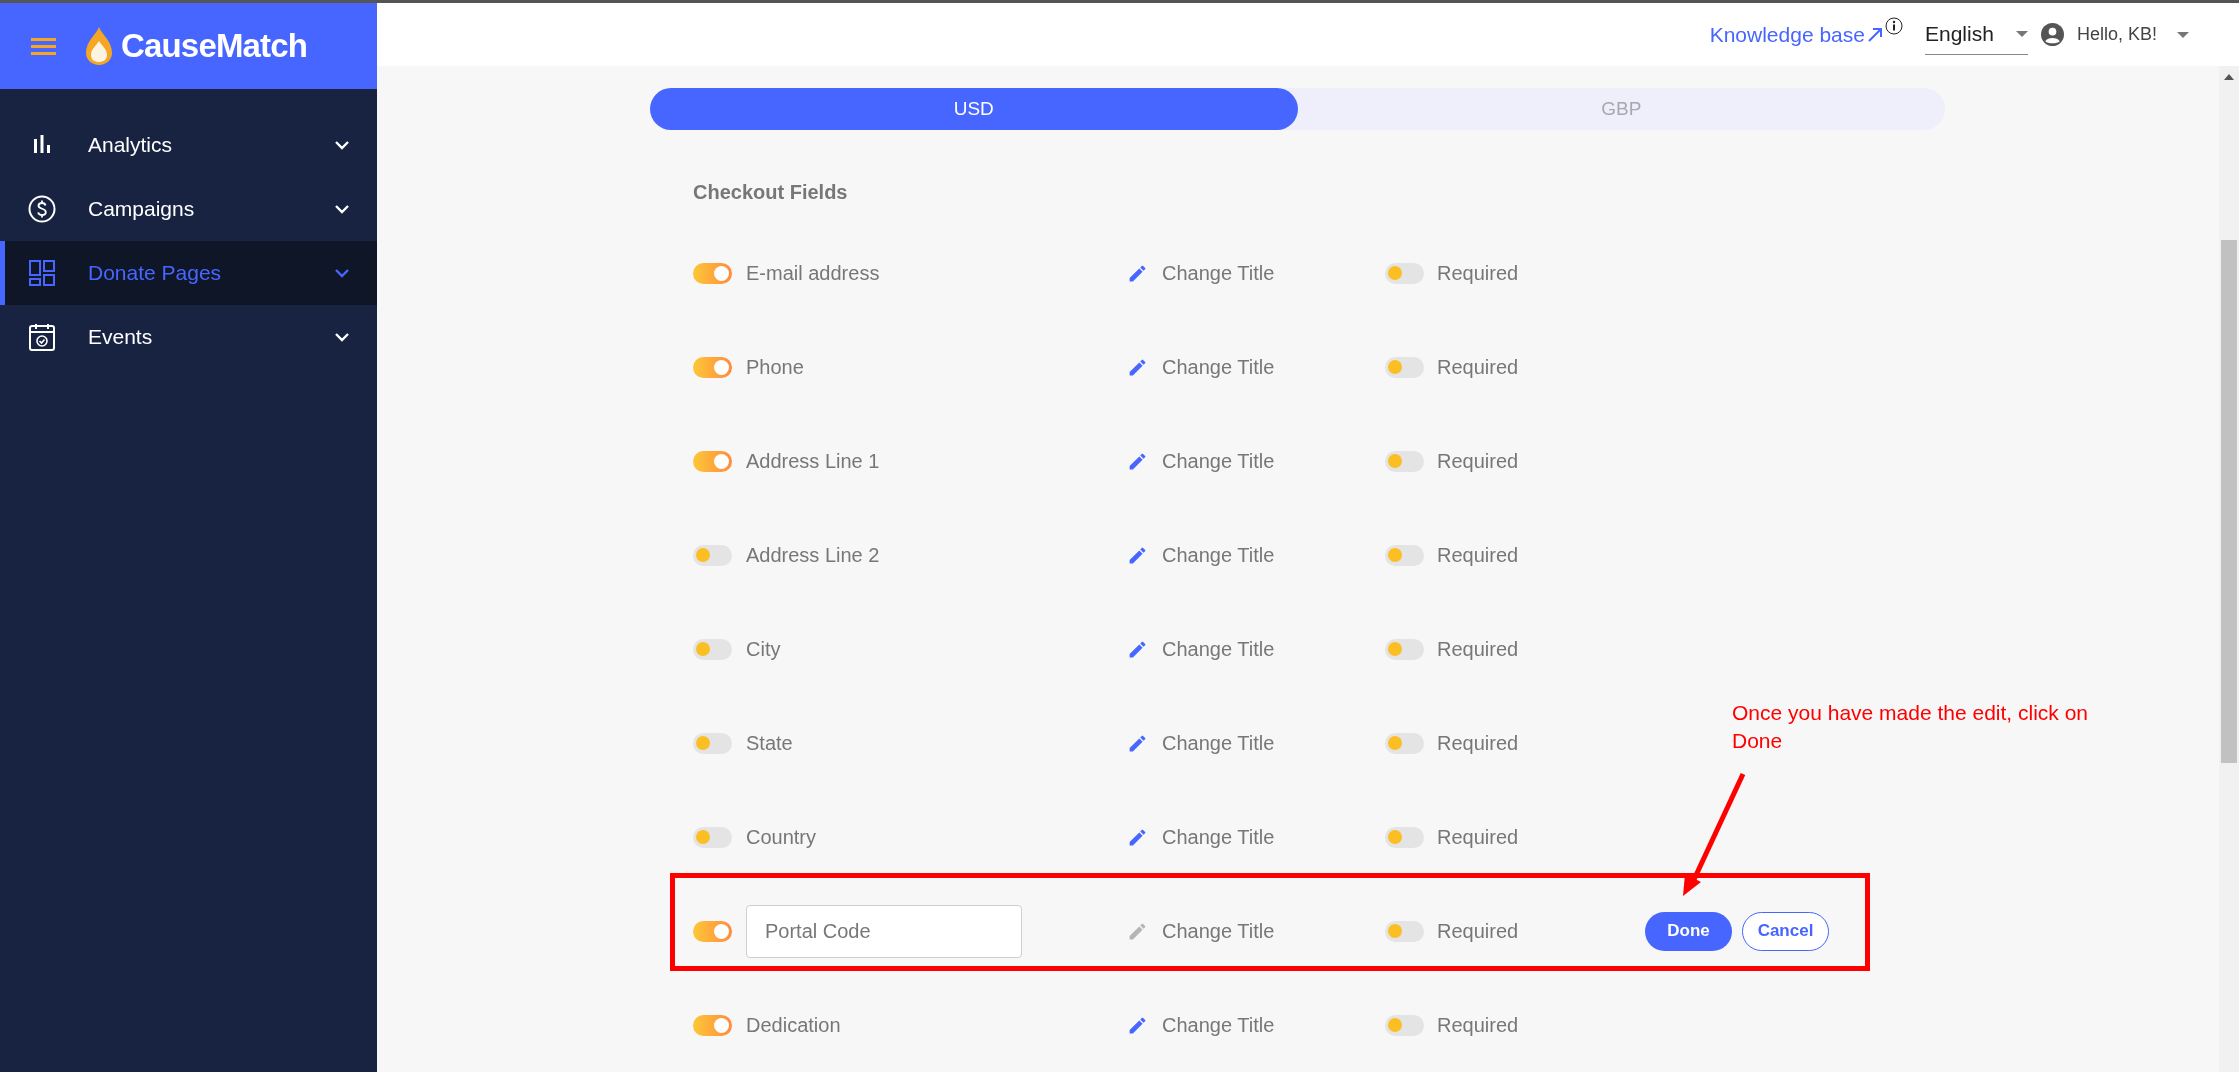  Describe the element at coordinates (1911, 727) in the screenshot. I see `annotation-text: Once you have made the edit, click on Done` at that location.